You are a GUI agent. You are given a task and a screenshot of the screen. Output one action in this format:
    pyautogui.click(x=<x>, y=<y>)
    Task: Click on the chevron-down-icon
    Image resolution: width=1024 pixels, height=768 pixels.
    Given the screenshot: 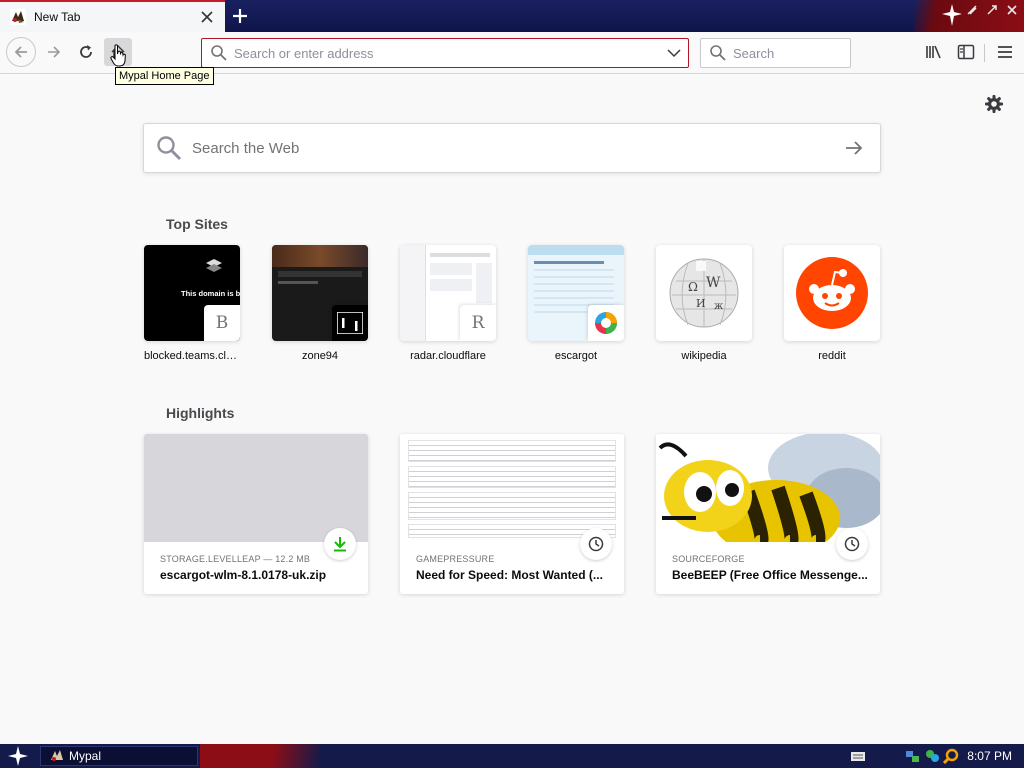 What is the action you would take?
    pyautogui.click(x=674, y=52)
    